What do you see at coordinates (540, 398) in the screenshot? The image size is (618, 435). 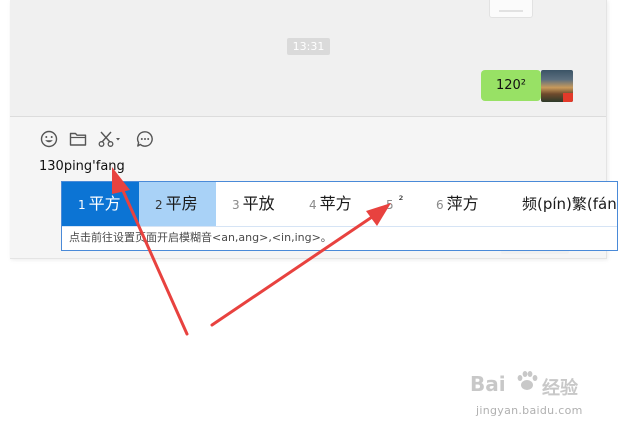 I see `baidu-jingyan-watermark: Bai 经验 jingyan.baidu.com` at bounding box center [540, 398].